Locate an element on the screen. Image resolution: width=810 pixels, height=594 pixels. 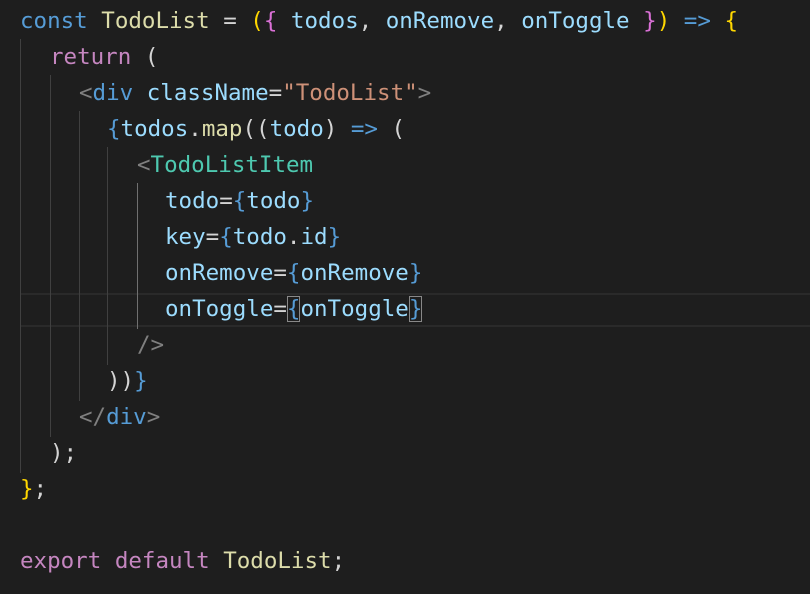
attr-name: onToggle is located at coordinates (219, 309).